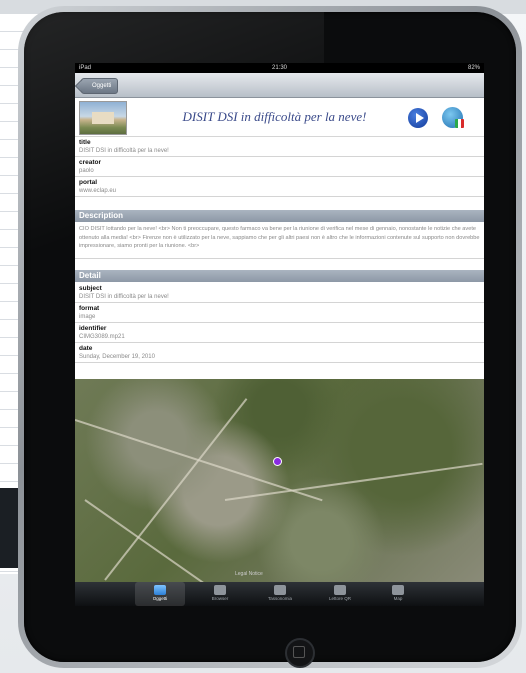 This screenshot has width=526, height=673. I want to click on section-header-detail: Detail, so click(279, 276).